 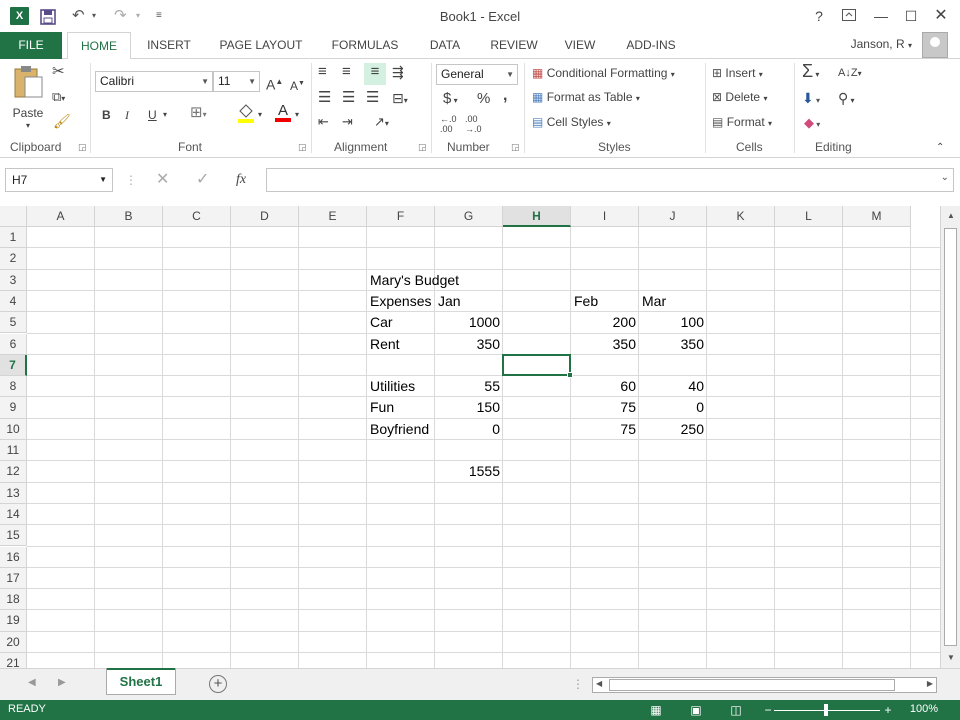 What do you see at coordinates (94, 16) in the screenshot?
I see `undo-dropdown-icon: ▾` at bounding box center [94, 16].